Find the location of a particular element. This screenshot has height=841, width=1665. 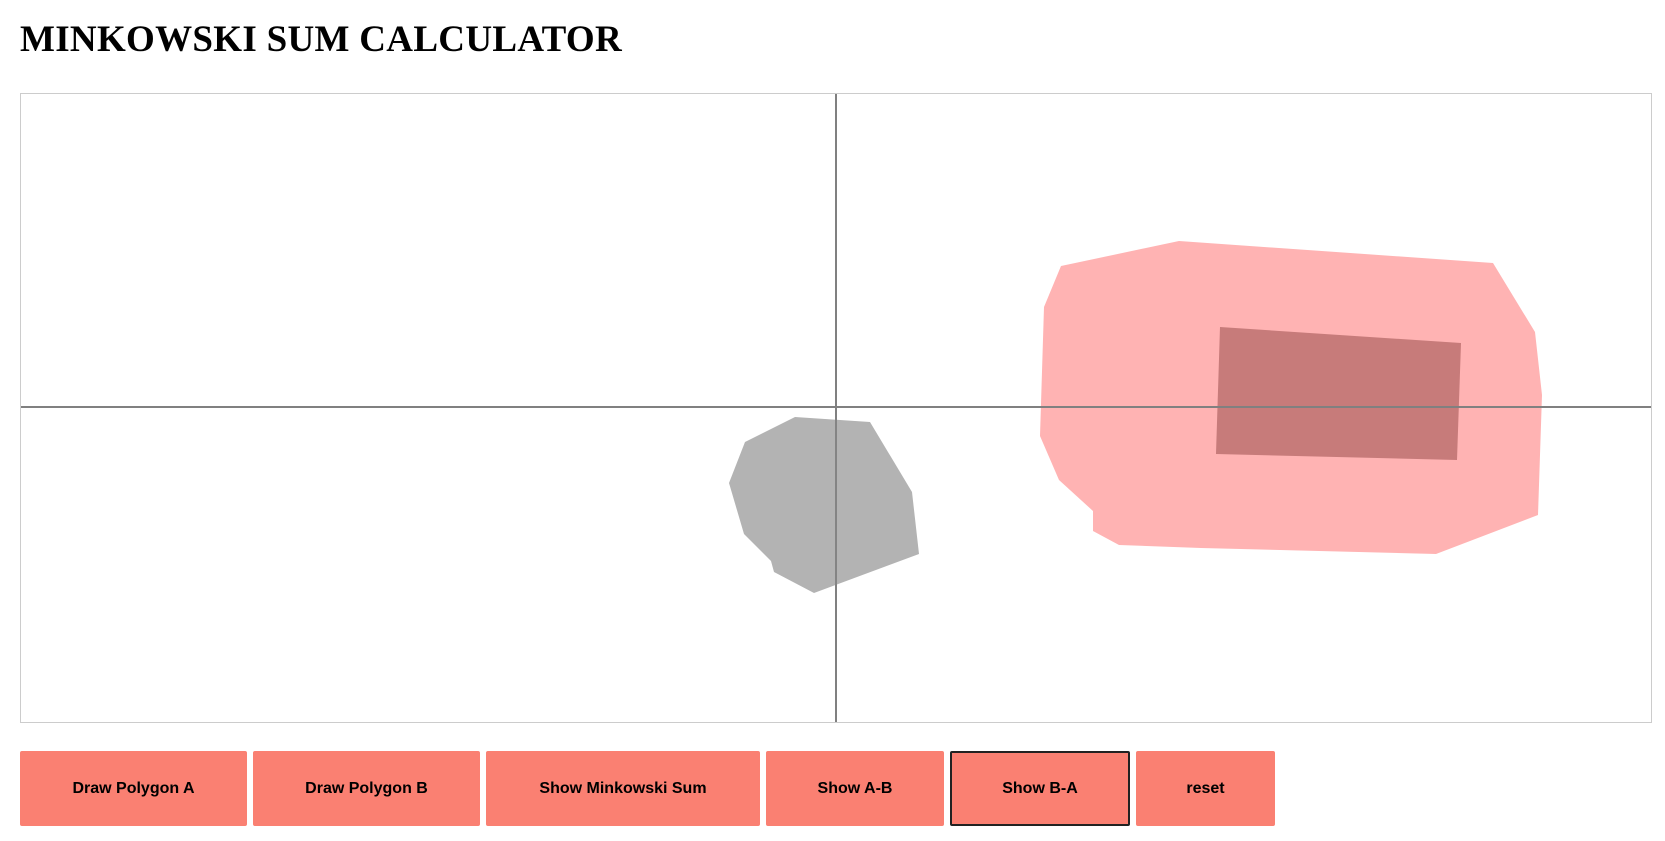

draw-polygon-b-button: Draw Polygon B is located at coordinates (366, 788).